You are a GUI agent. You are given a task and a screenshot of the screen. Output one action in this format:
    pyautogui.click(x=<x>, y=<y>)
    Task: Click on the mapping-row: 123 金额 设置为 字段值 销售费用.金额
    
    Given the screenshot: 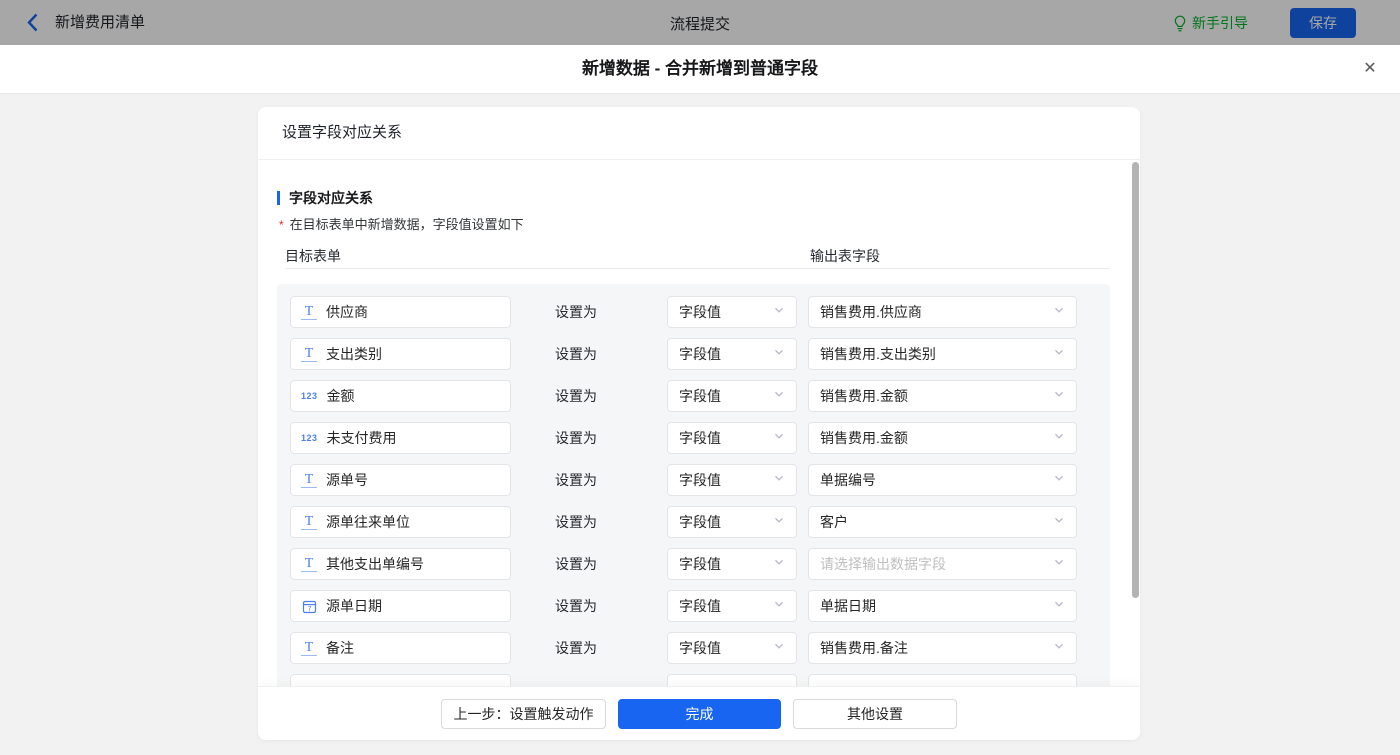 What is the action you would take?
    pyautogui.click(x=693, y=396)
    